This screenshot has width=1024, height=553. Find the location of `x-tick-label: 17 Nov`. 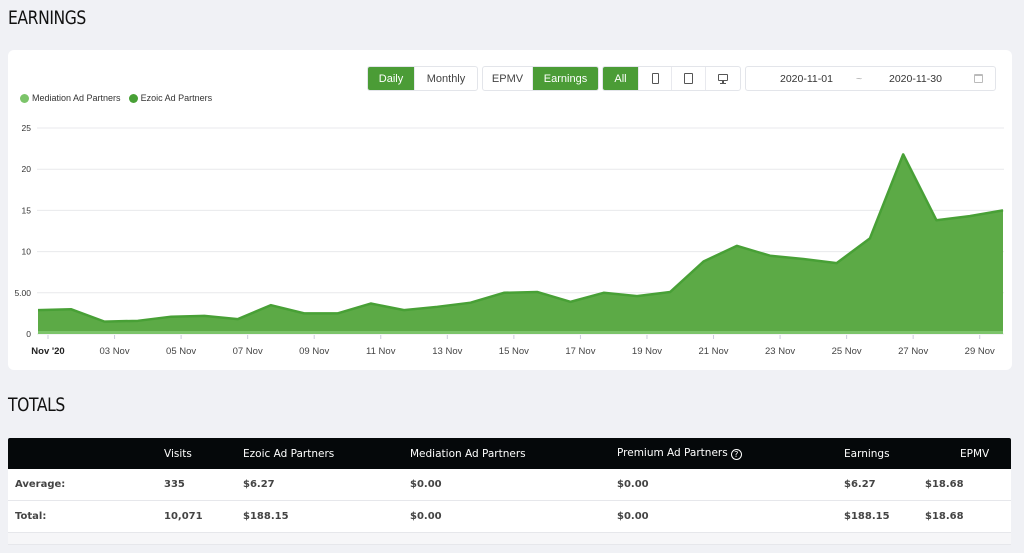

x-tick-label: 17 Nov is located at coordinates (580, 351).